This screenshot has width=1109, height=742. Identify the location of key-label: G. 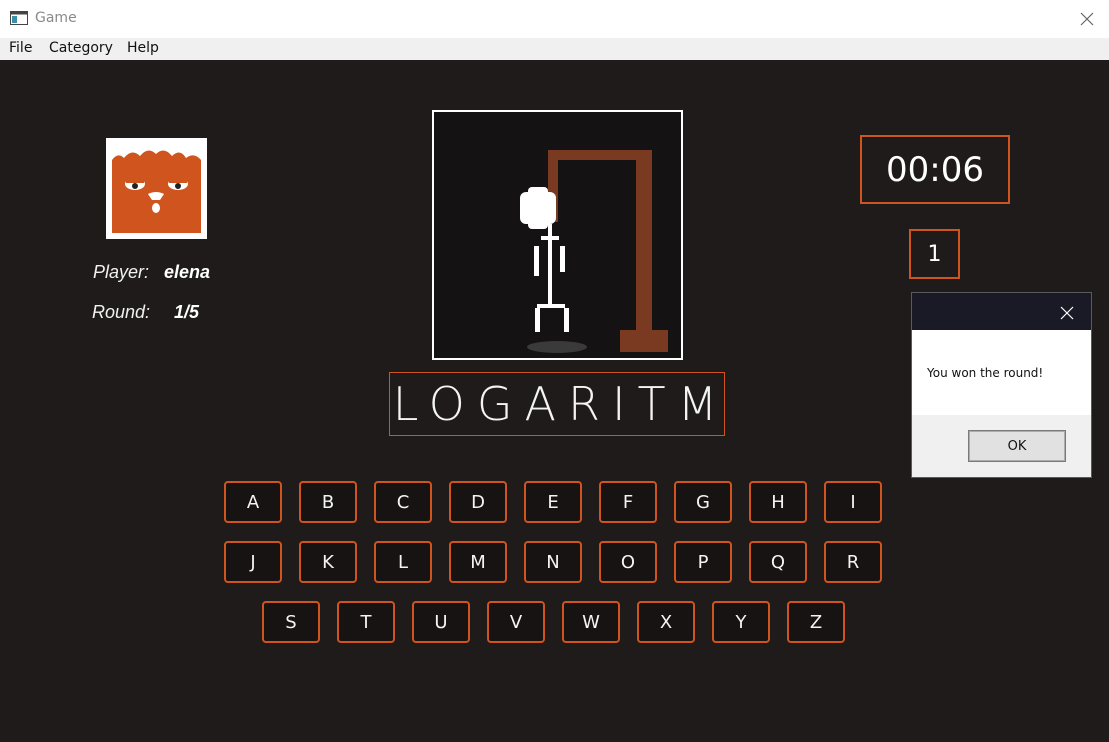
(703, 502).